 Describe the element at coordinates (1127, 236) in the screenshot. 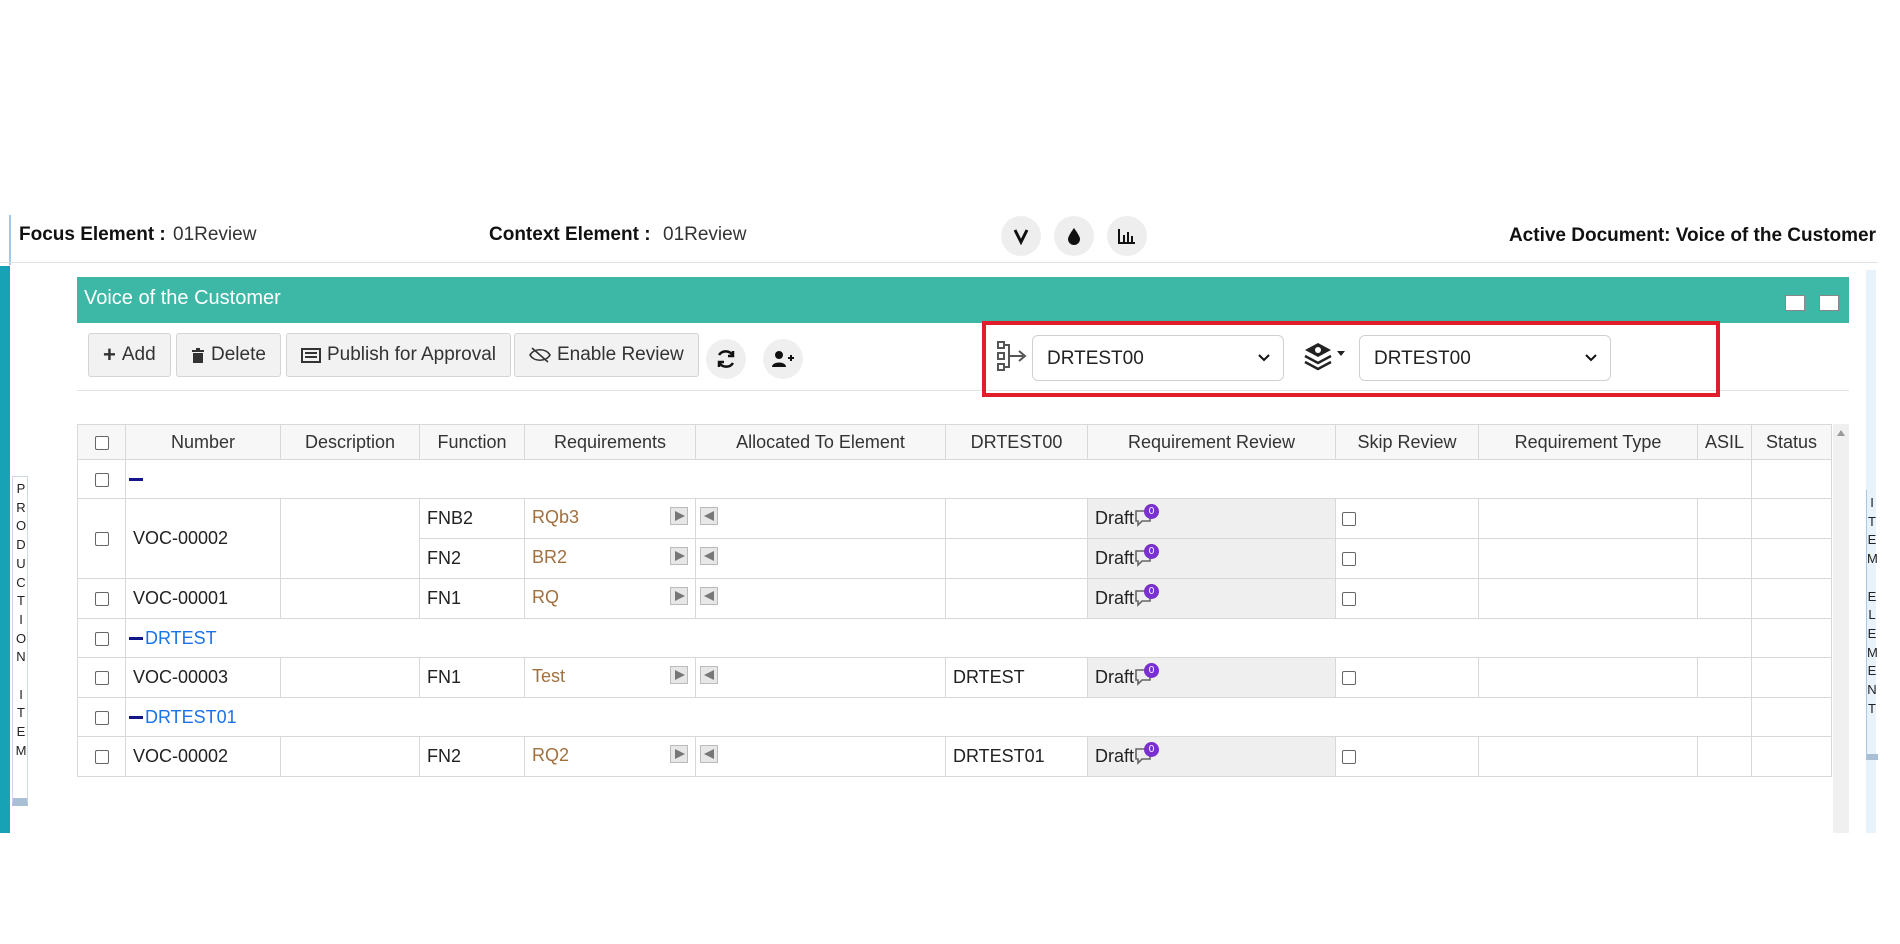

I see `chart-button` at that location.